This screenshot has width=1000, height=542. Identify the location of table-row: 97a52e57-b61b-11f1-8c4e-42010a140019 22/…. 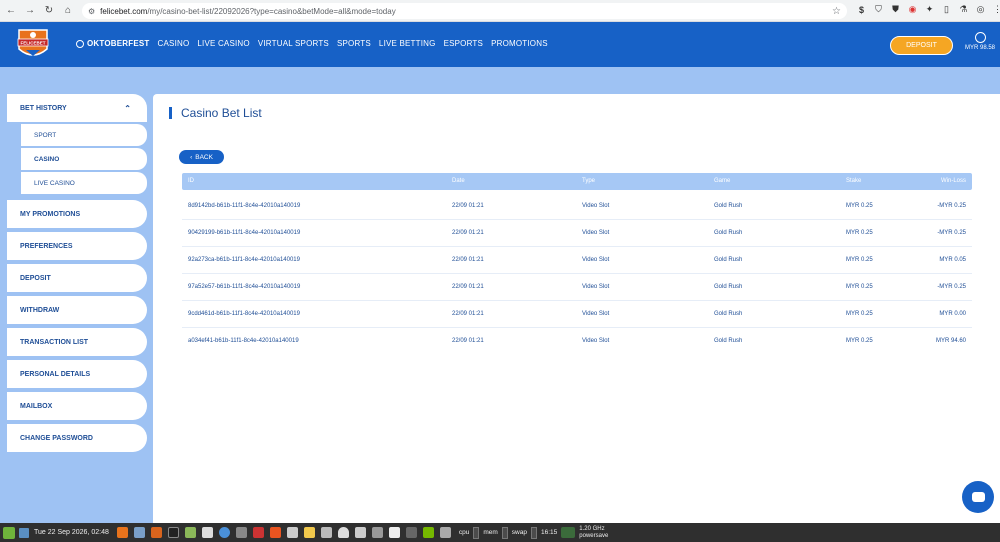
(577, 287).